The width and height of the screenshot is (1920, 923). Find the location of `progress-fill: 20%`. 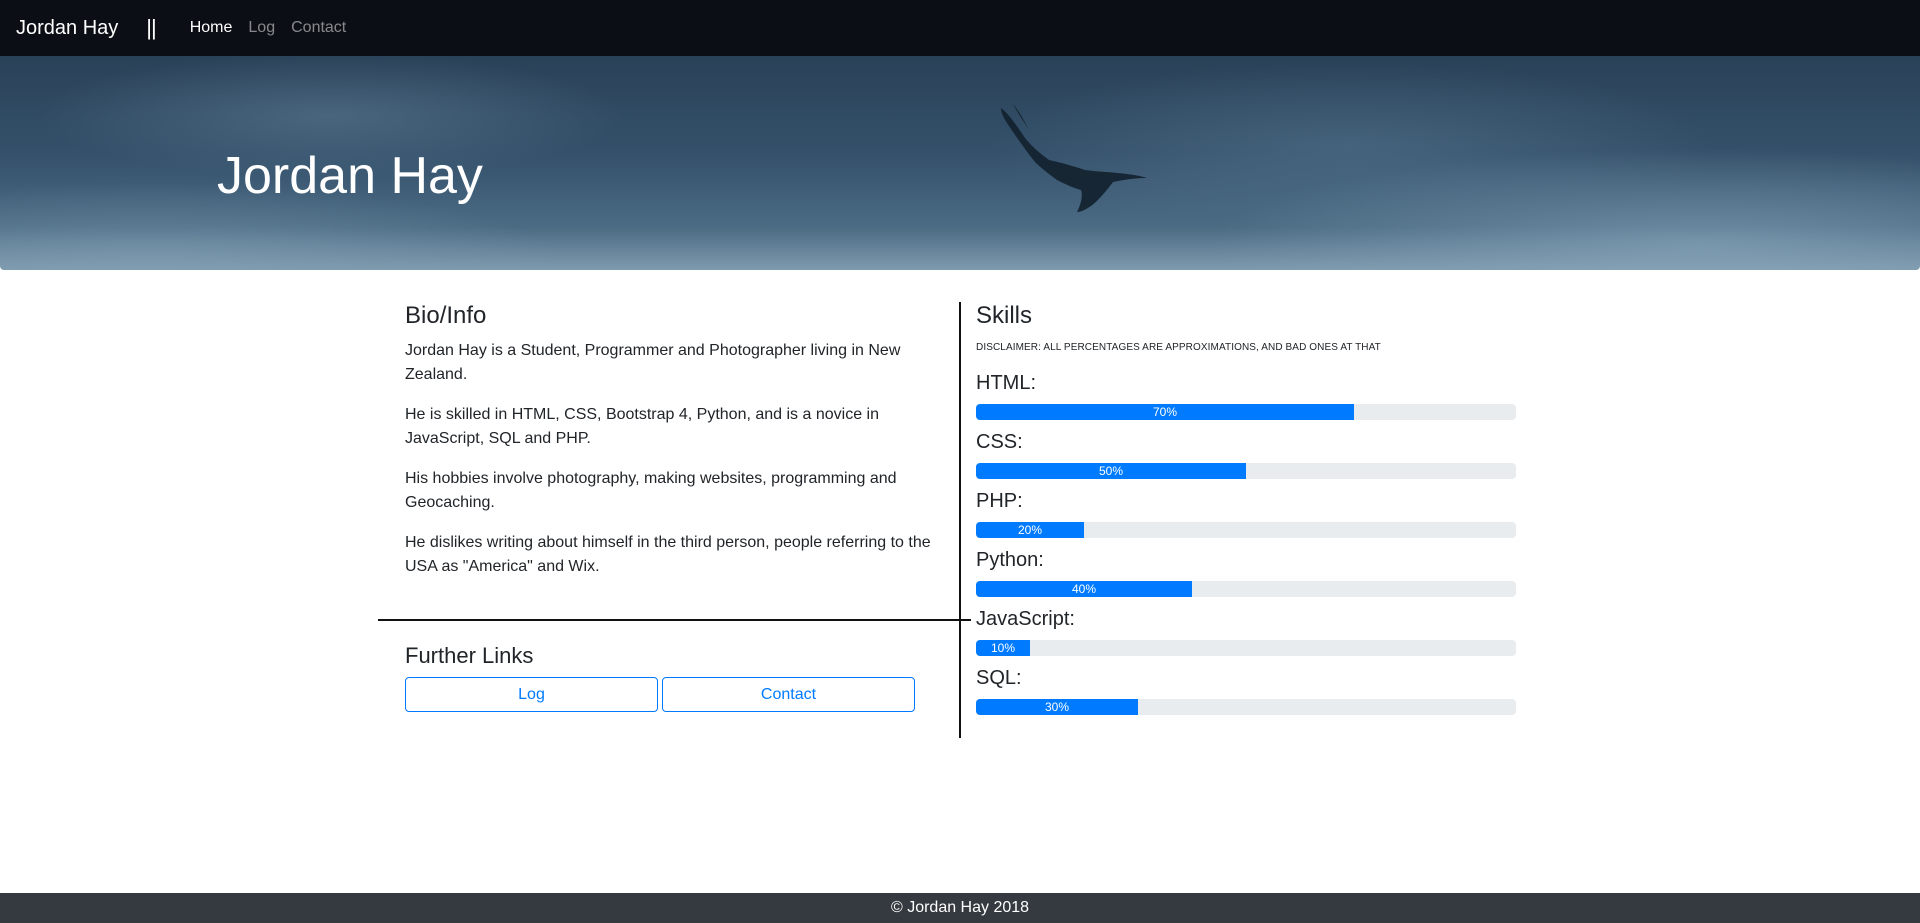

progress-fill: 20% is located at coordinates (1030, 530).